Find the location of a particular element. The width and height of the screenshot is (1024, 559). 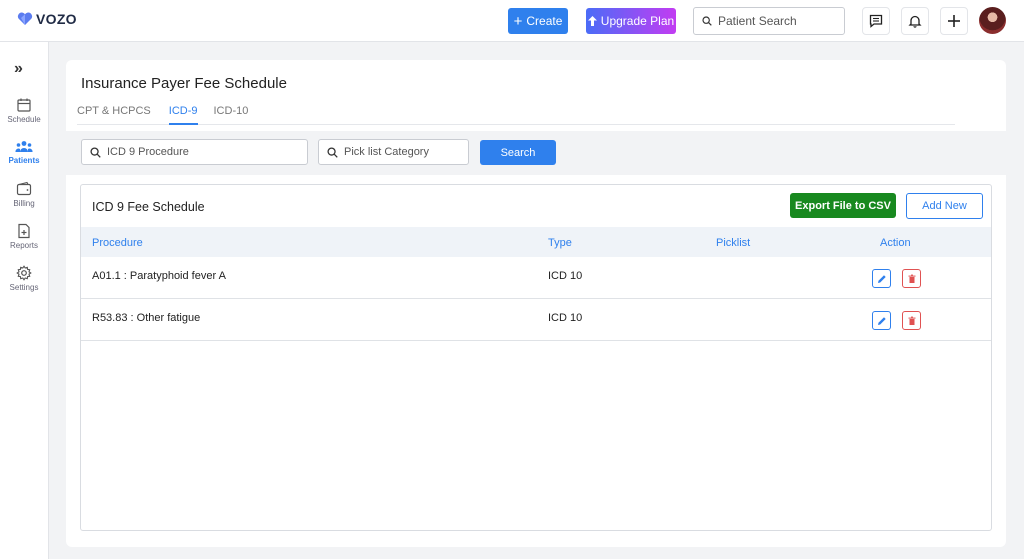

sidebar-item-label: Schedule is located at coordinates (24, 119).